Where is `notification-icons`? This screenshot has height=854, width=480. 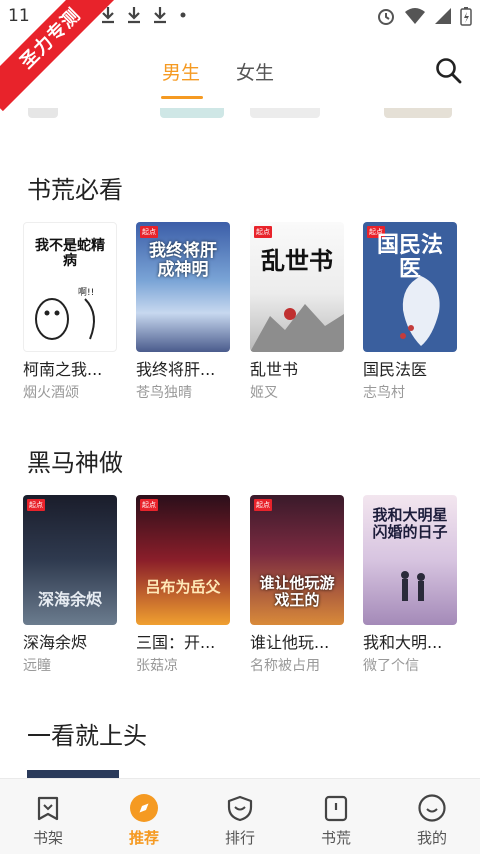 notification-icons is located at coordinates (144, 15).